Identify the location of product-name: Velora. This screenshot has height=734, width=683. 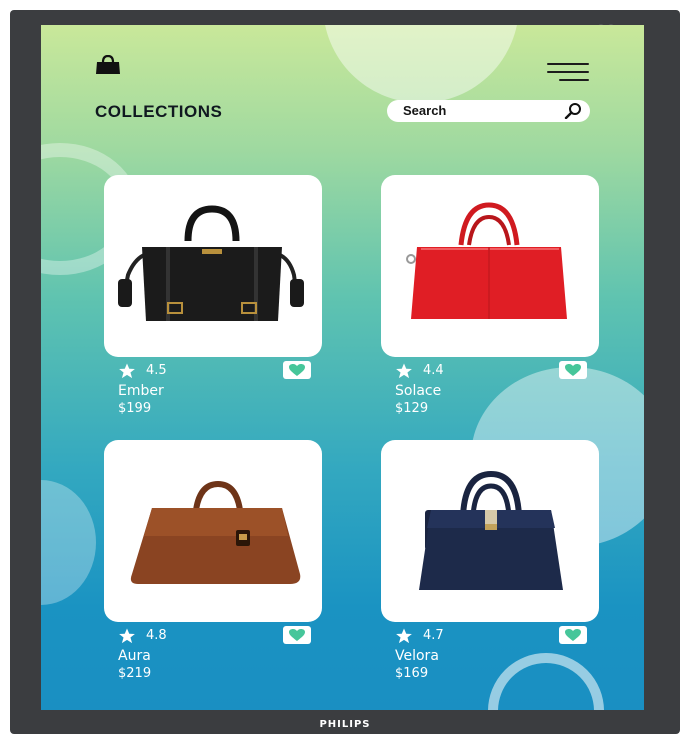
(417, 656).